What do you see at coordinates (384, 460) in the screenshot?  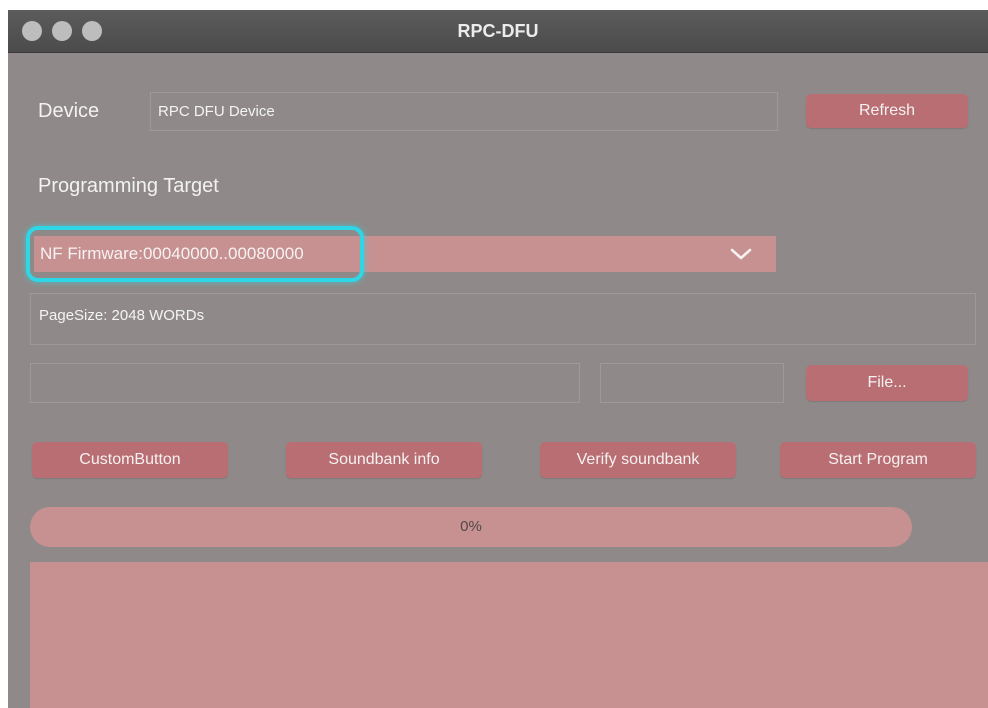 I see `soundbank-info-button: Soundbank info` at bounding box center [384, 460].